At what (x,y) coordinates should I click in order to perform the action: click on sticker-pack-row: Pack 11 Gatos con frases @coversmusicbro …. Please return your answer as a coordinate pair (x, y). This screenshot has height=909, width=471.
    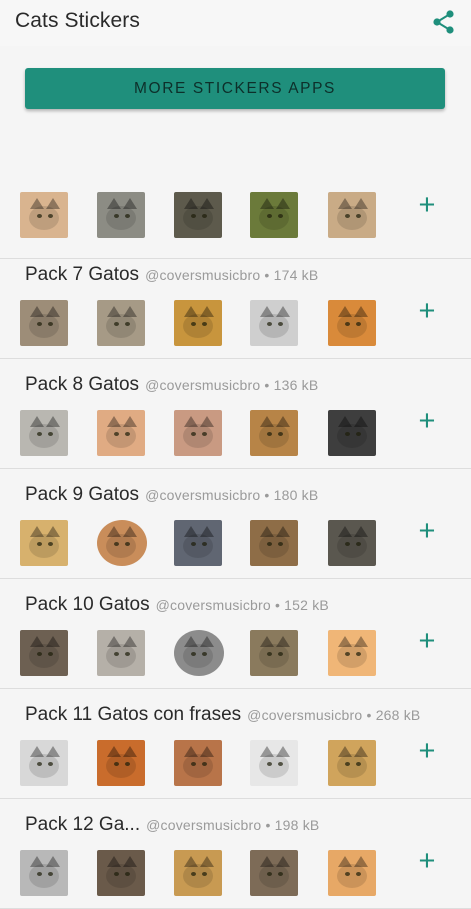
    Looking at the image, I should click on (235, 743).